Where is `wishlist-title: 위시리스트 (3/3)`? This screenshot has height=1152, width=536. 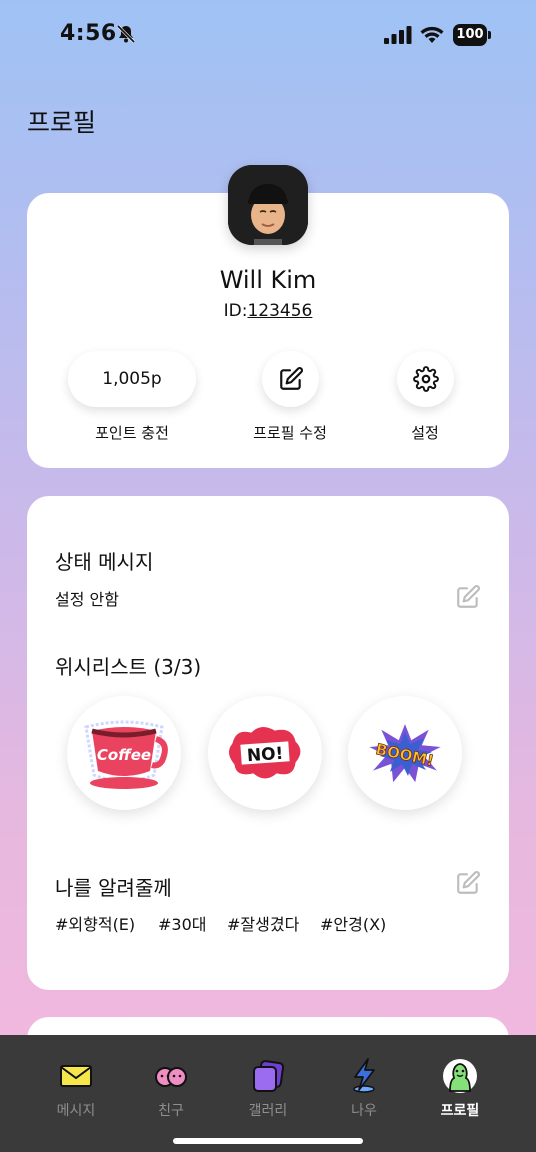 wishlist-title: 위시리스트 (3/3) is located at coordinates (128, 667).